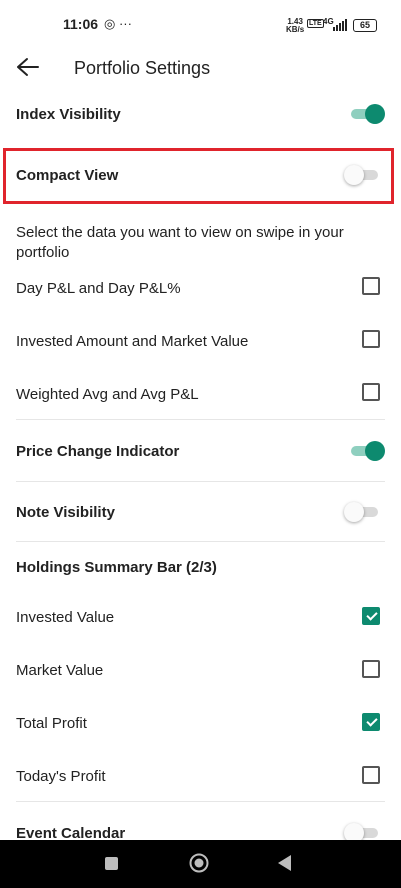 The image size is (401, 888). What do you see at coordinates (295, 29) in the screenshot?
I see `speed-unit: KB/s` at bounding box center [295, 29].